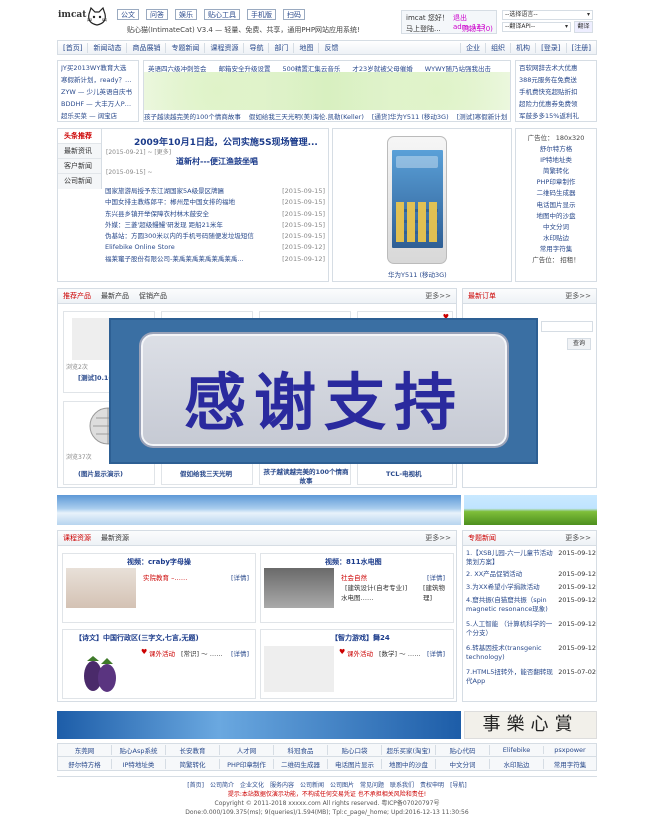 Image resolution: width=650 pixels, height=831 pixels. I want to click on course-card: 【智力游戏】舞24 ♥ 课外活动 [数学] ～ …… [详情], so click(357, 664).